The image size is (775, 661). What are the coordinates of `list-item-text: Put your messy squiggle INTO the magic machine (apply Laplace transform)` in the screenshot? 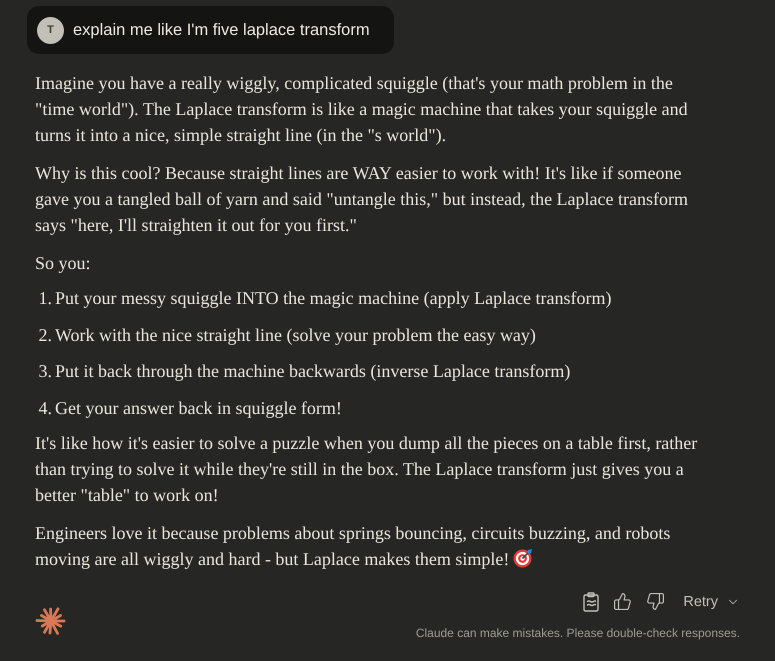 It's located at (333, 298).